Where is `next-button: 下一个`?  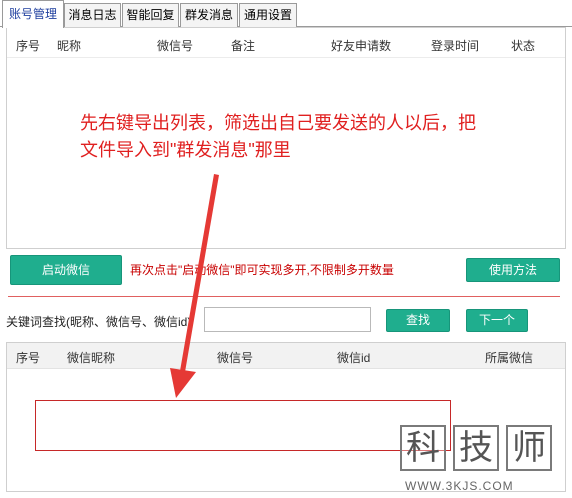 next-button: 下一个 is located at coordinates (497, 320).